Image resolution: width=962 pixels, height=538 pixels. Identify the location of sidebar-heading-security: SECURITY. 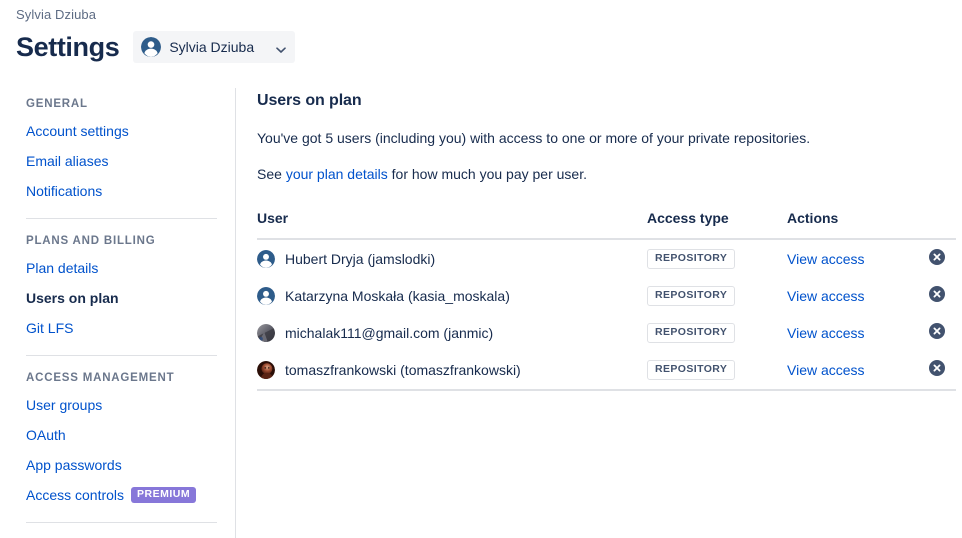
(117, 533).